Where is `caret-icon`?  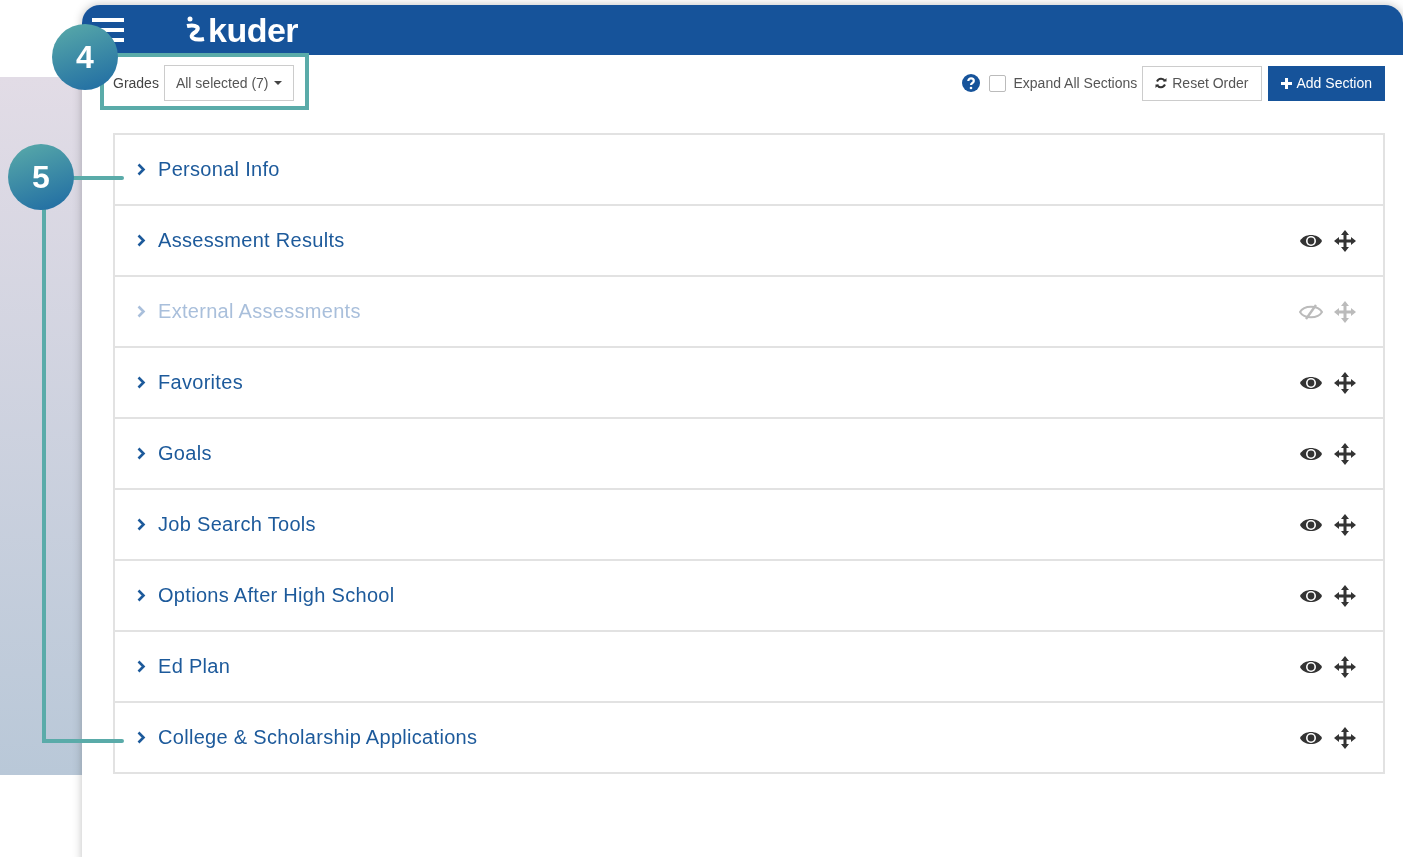
caret-icon is located at coordinates (277, 83).